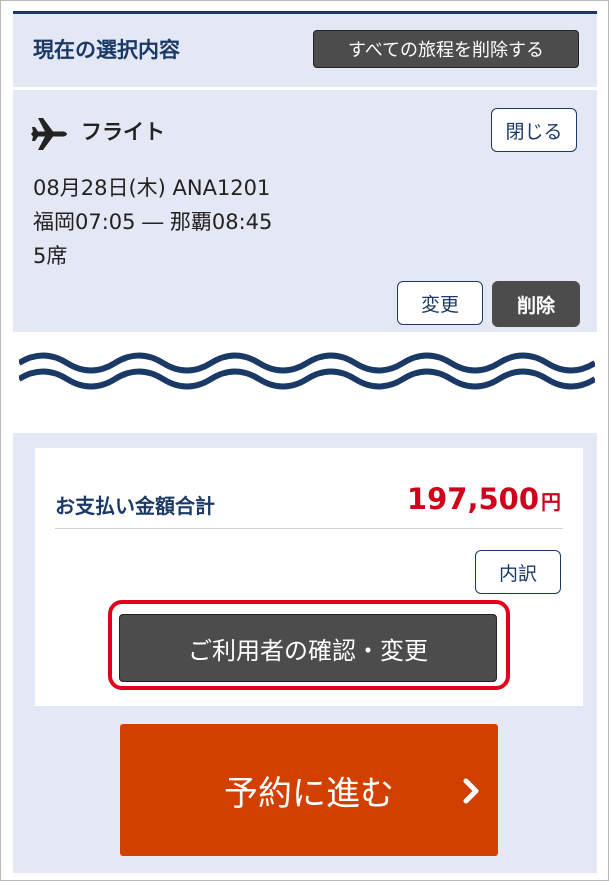 This screenshot has height=881, width=609. I want to click on breakdown-button: 内訳, so click(518, 572).